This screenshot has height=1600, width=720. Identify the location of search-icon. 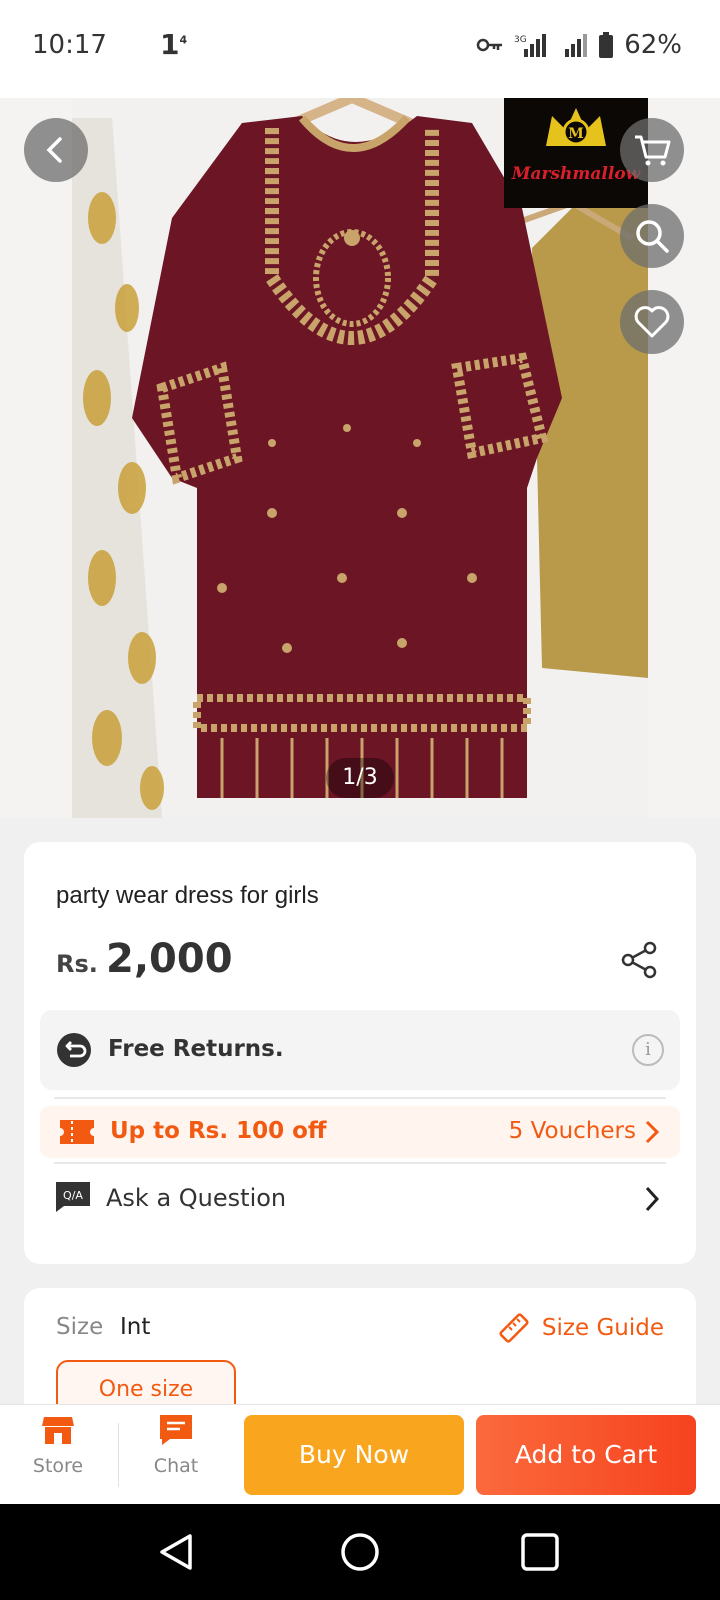
(652, 236).